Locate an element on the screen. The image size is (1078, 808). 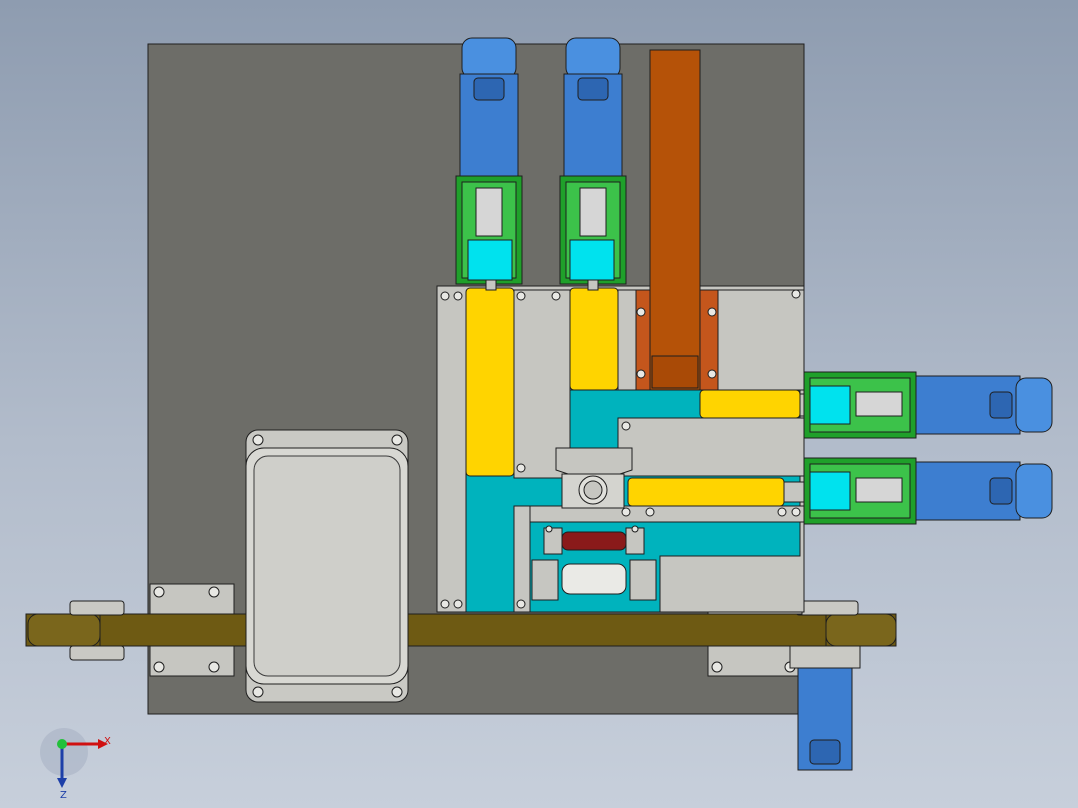
axis-triad: X Z is located at coordinates (75, 764).